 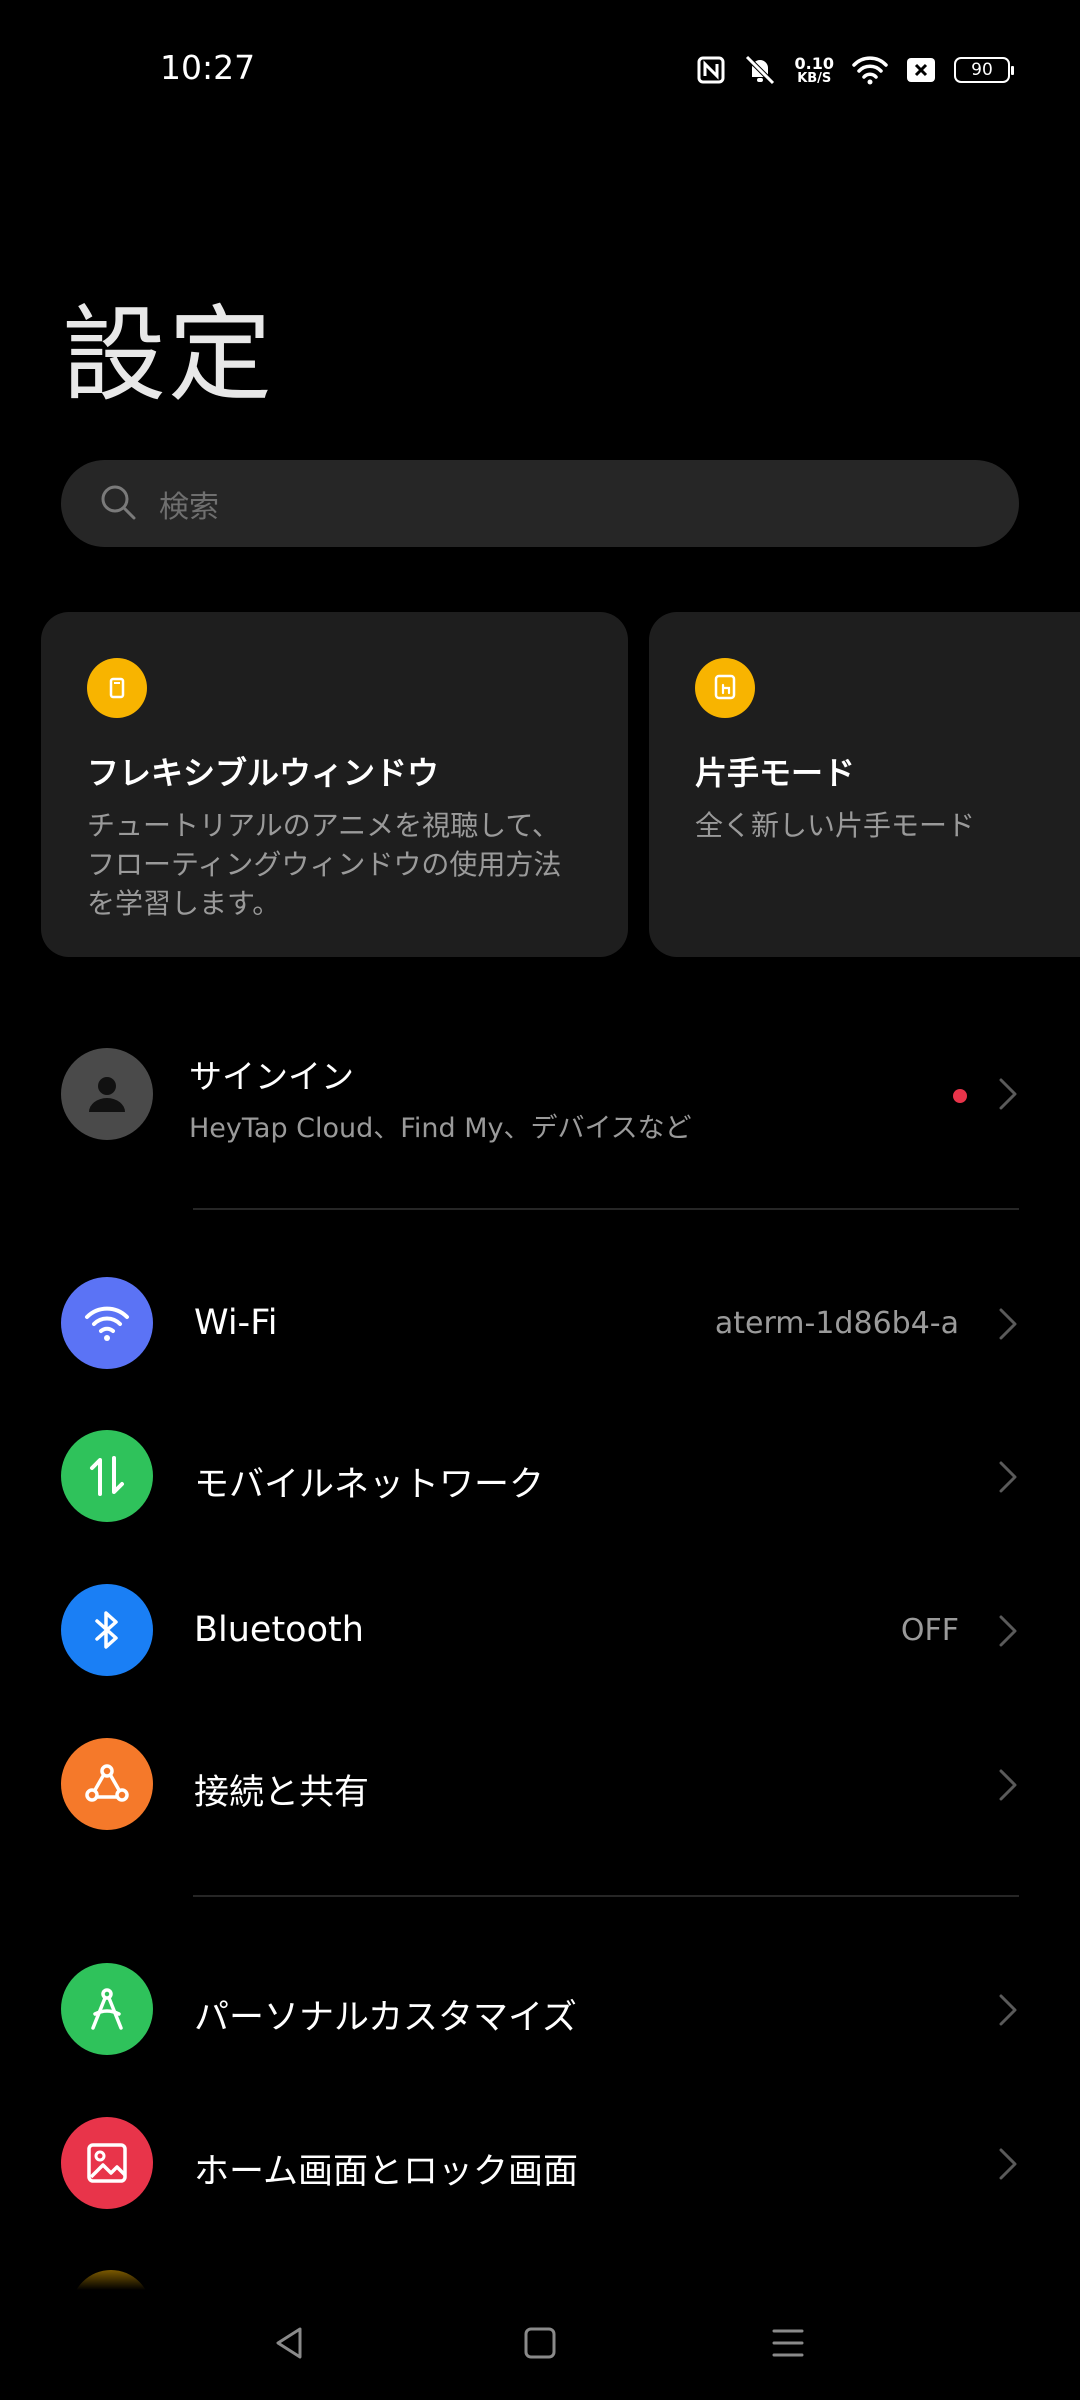 What do you see at coordinates (208, 67) in the screenshot?
I see `status-time: 10:27` at bounding box center [208, 67].